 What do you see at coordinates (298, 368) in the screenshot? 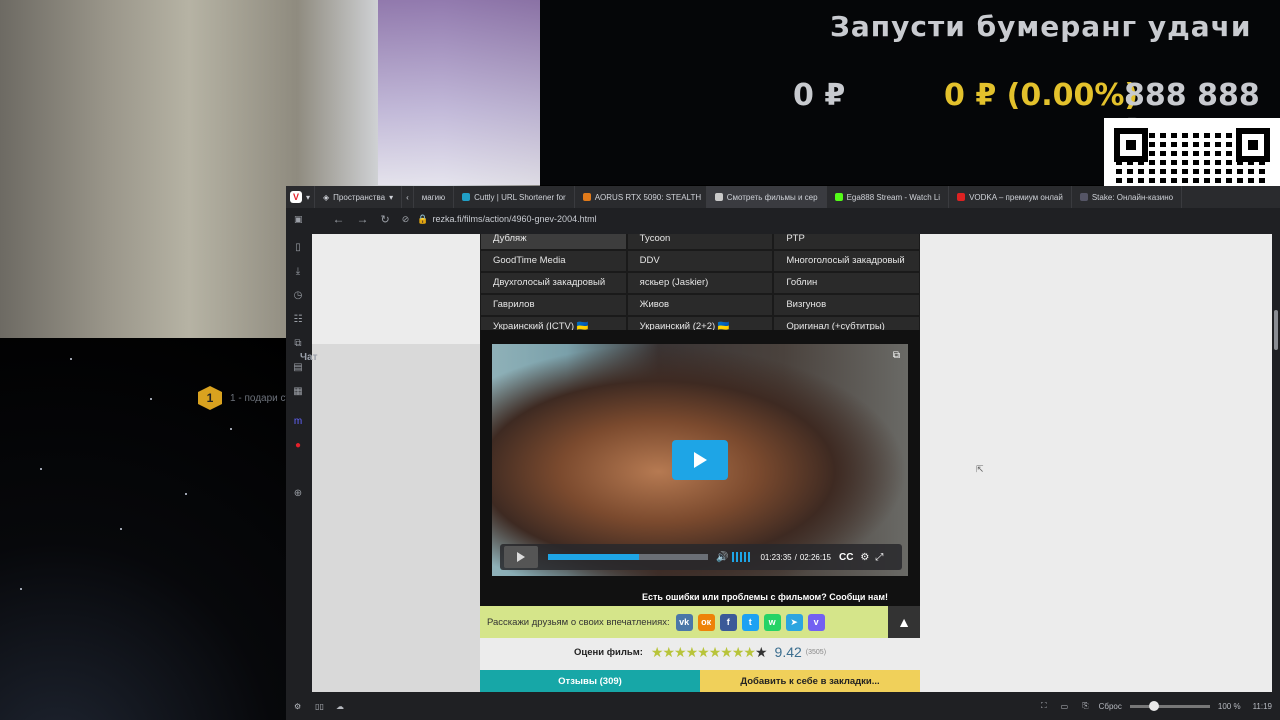
I see `reading-icon: ▤` at bounding box center [298, 368].